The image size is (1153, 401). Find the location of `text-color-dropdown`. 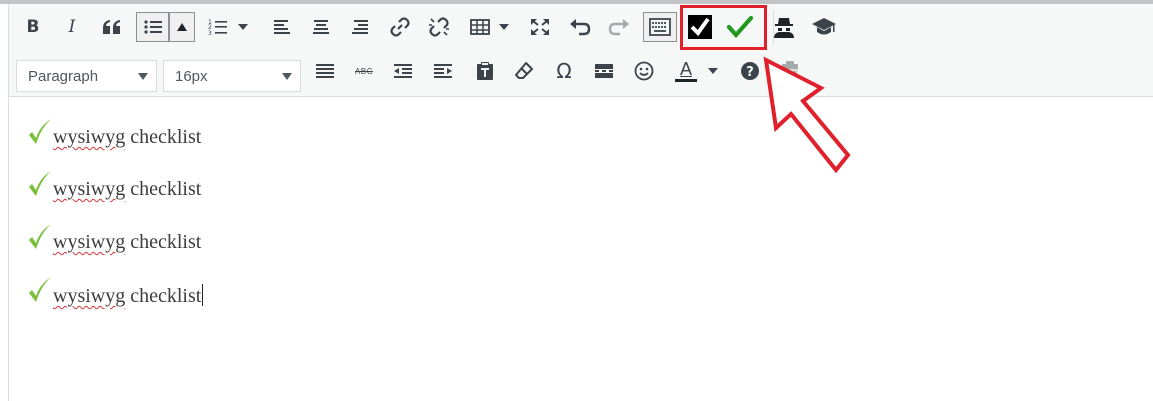

text-color-dropdown is located at coordinates (713, 71).